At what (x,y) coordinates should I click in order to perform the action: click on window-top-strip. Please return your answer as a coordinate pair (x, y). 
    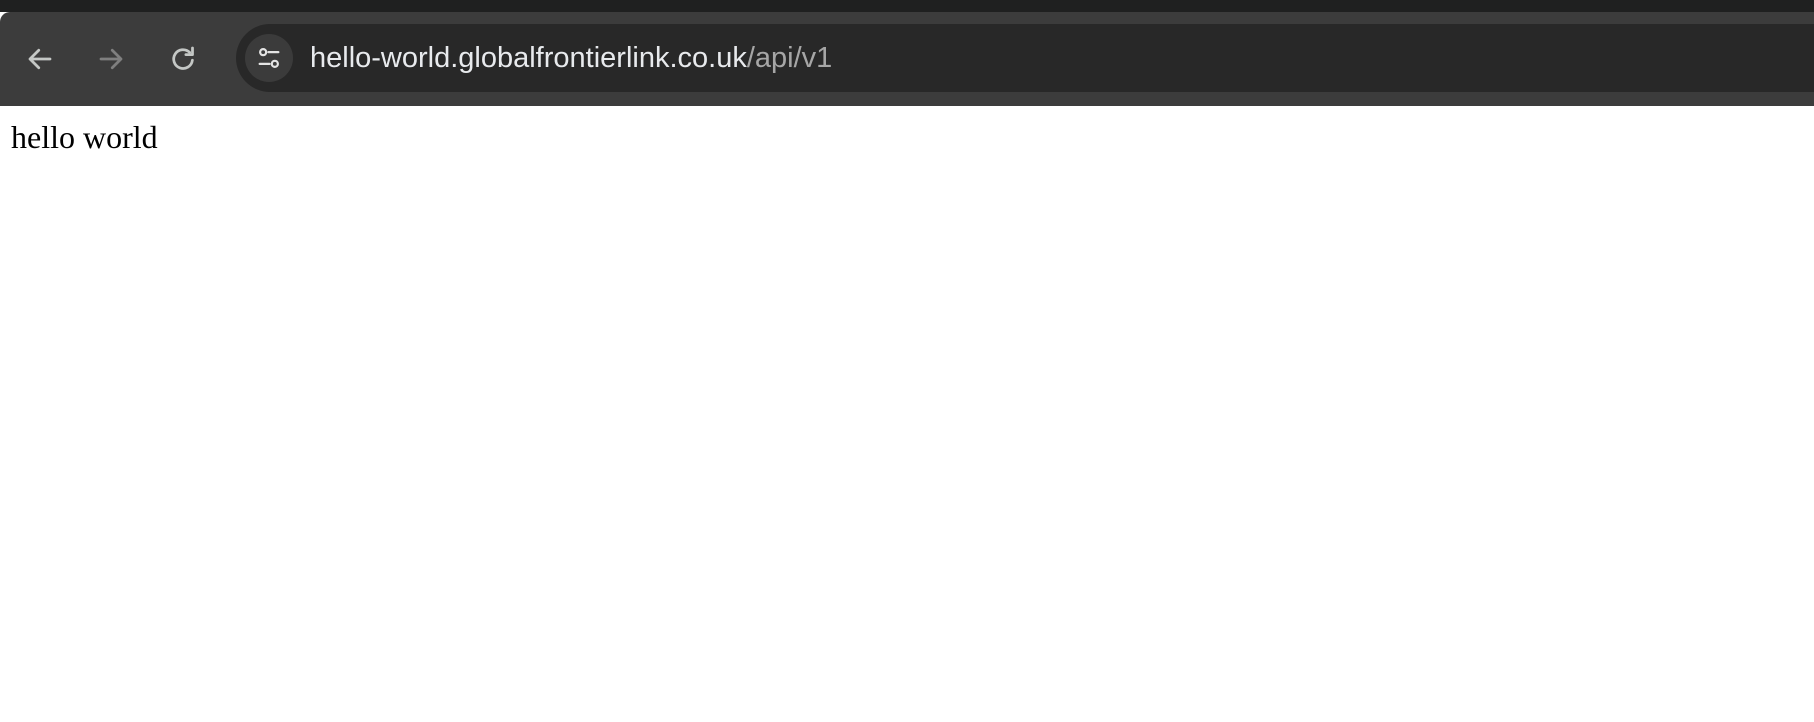
    Looking at the image, I should click on (907, 6).